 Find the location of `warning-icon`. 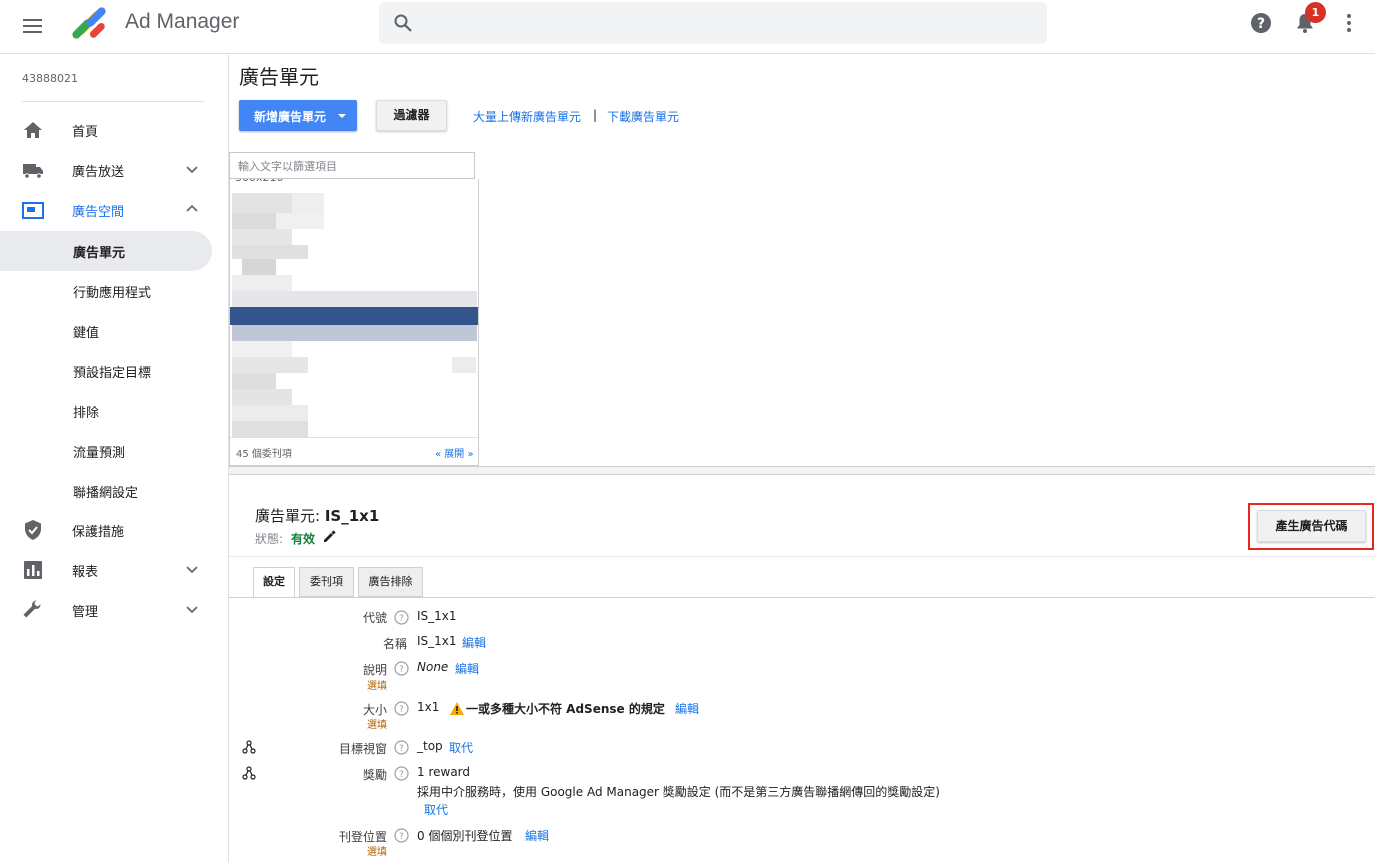

warning-icon is located at coordinates (457, 708).